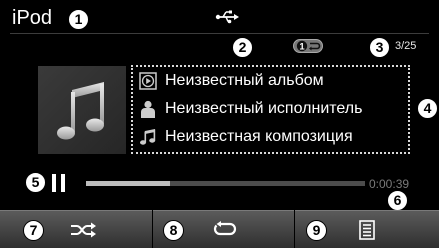  I want to click on callout-8: 8, so click(173, 230).